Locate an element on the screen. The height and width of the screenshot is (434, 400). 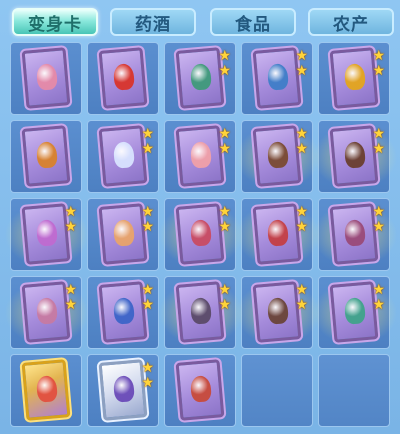
monkey-king-card-icon is located at coordinates (46, 156).